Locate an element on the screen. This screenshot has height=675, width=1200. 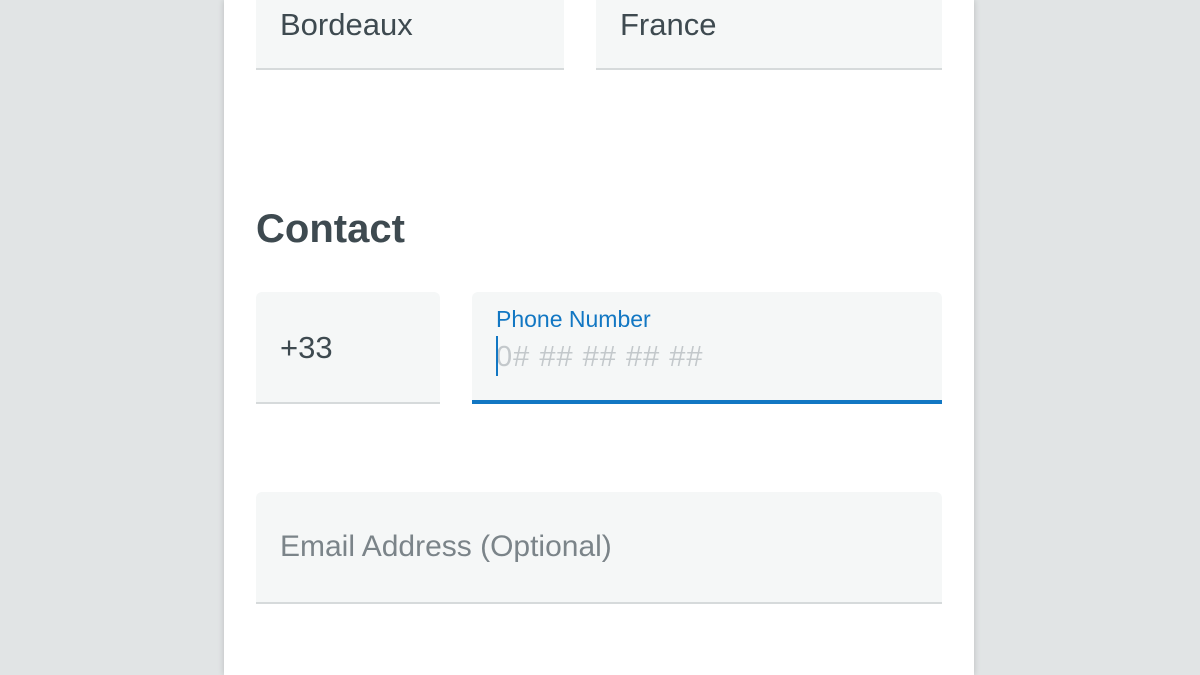
city-value: Bordeaux is located at coordinates (346, 24).